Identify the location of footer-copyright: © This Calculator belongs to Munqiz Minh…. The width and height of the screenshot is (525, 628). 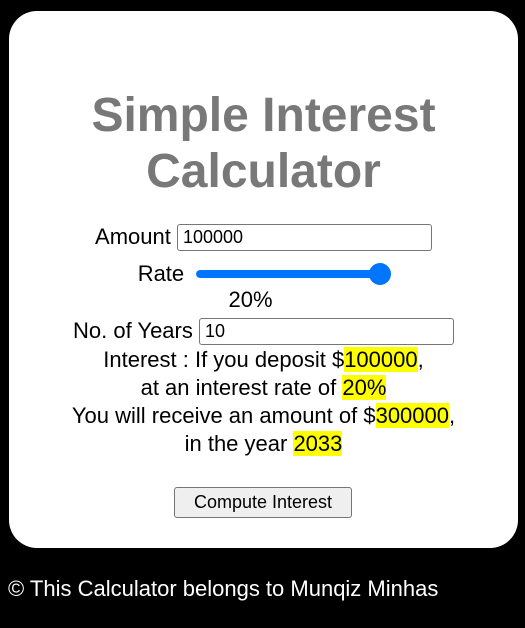
(223, 588).